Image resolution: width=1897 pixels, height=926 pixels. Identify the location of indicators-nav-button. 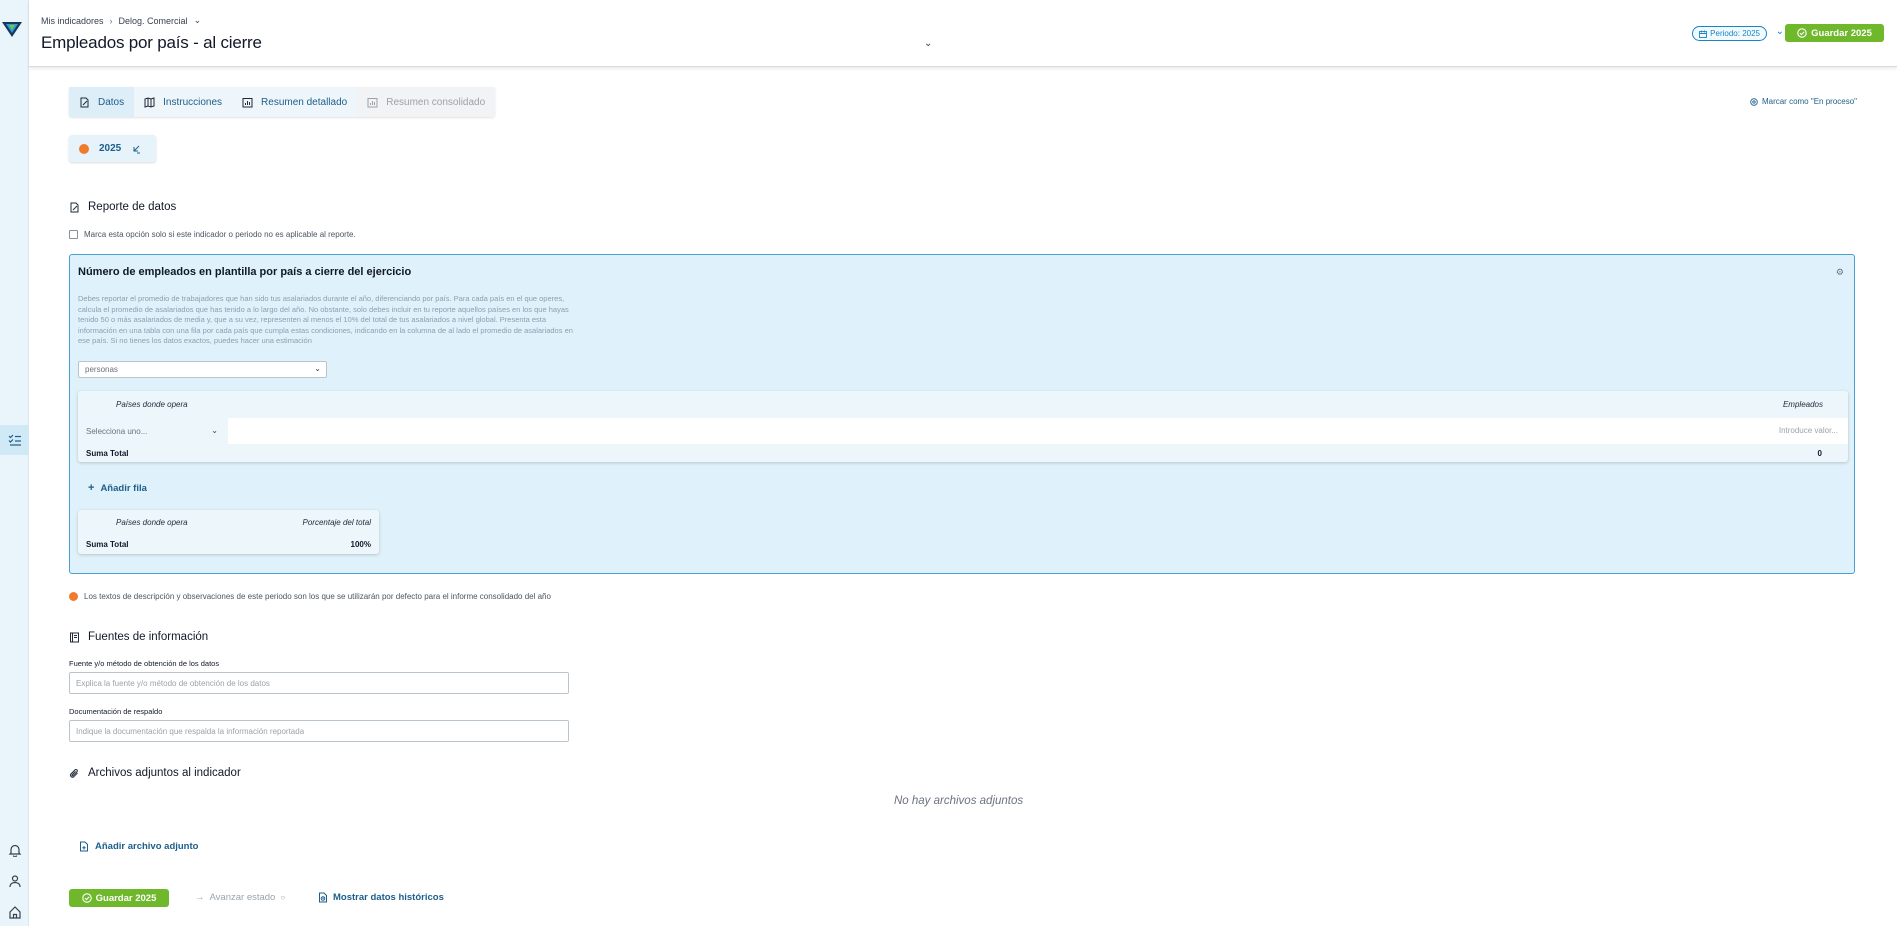
(14, 440).